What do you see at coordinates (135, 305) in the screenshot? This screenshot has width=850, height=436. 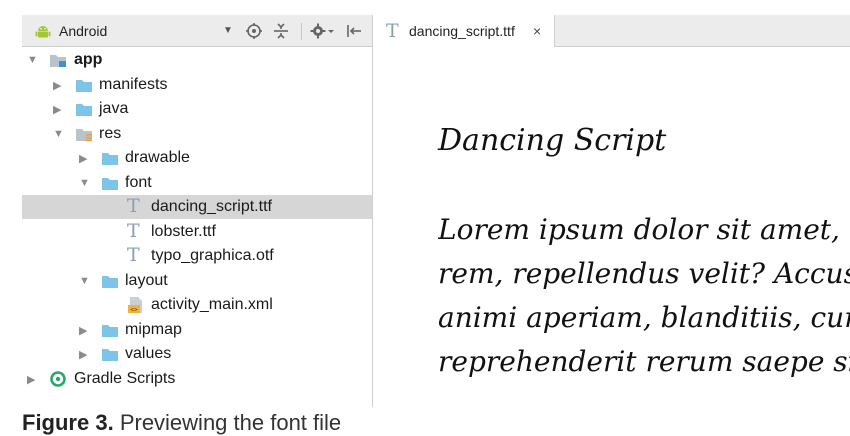 I see `xml-file-icon: <>` at bounding box center [135, 305].